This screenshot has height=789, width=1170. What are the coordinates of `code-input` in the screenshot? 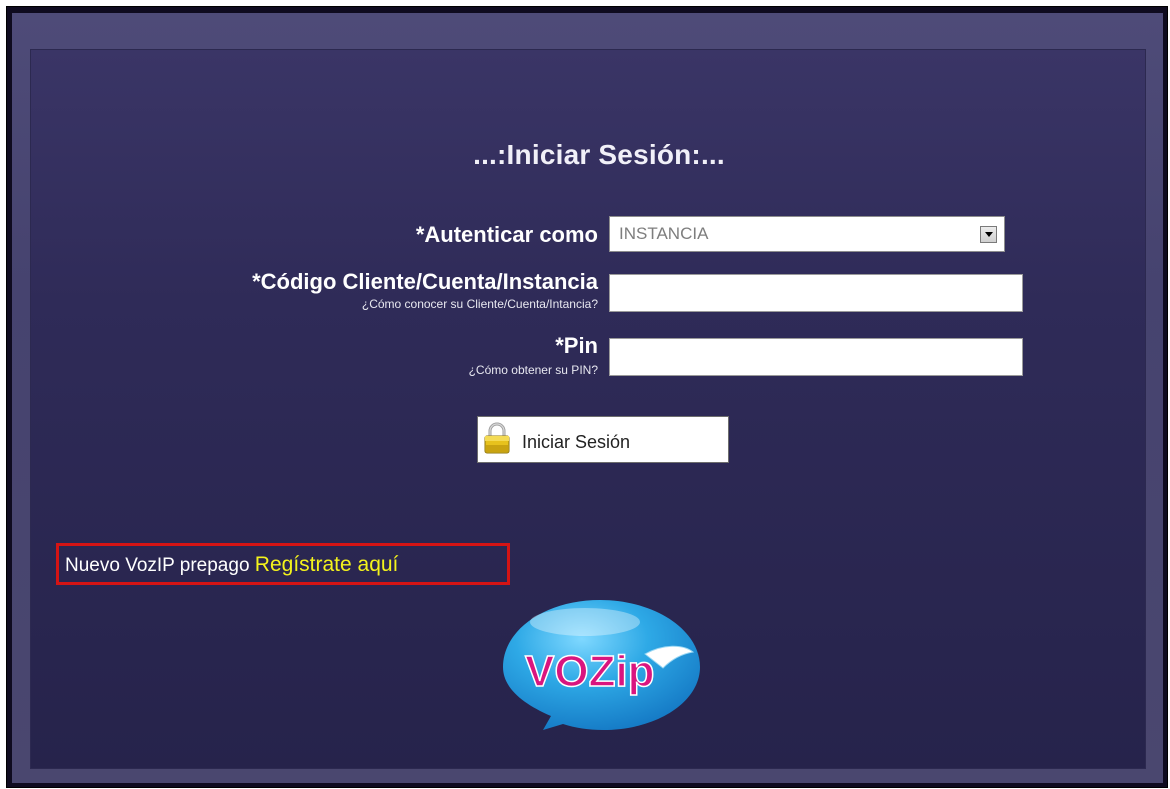 It's located at (816, 293).